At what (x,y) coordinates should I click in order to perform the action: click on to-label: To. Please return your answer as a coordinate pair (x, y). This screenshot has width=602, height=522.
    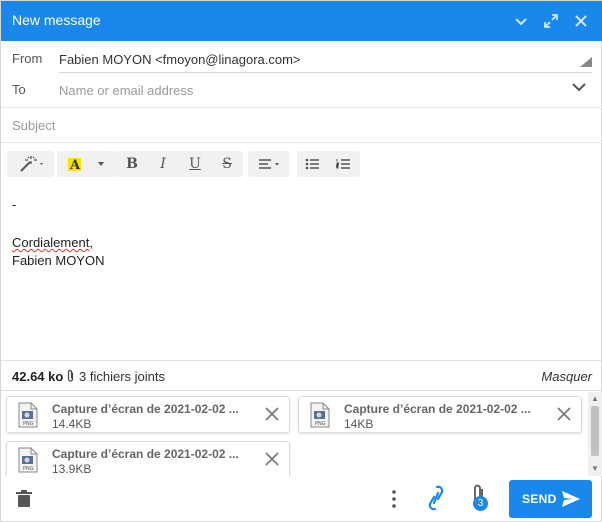
    Looking at the image, I should click on (19, 89).